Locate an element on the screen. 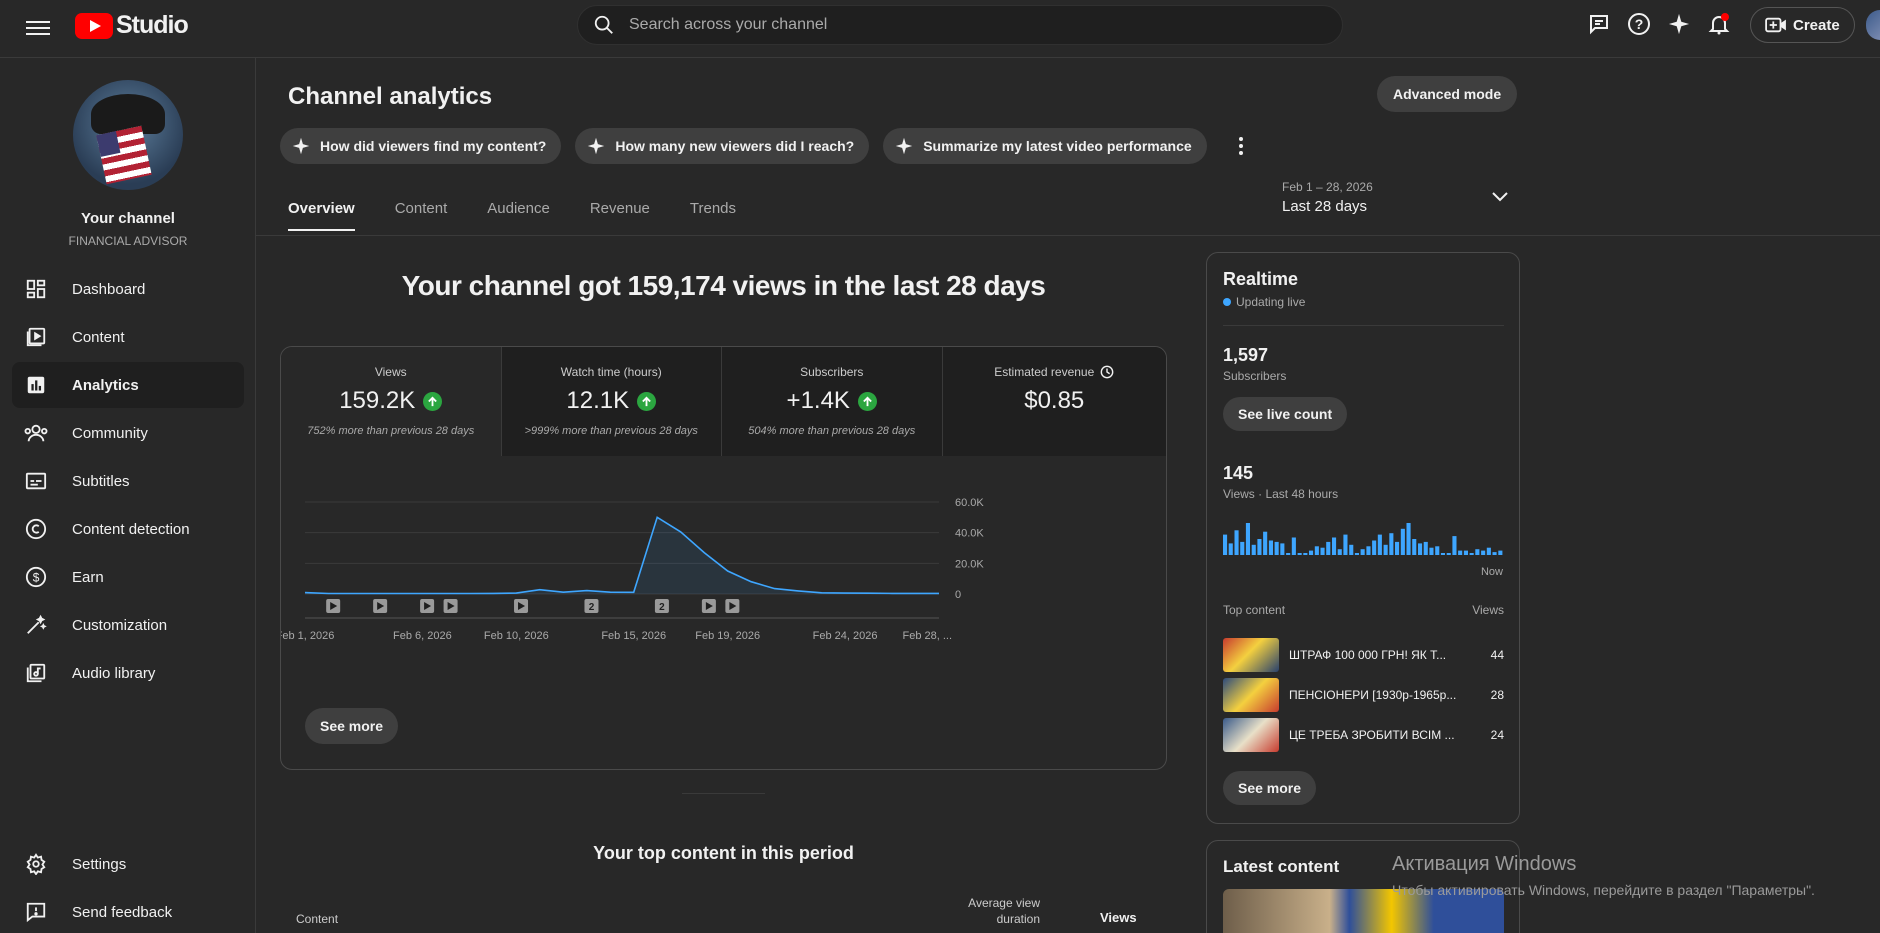 The image size is (1880, 933). realtime-top-item: ШТРАФ 100 000 ГРН! ЯК Т... 44 is located at coordinates (1363, 655).